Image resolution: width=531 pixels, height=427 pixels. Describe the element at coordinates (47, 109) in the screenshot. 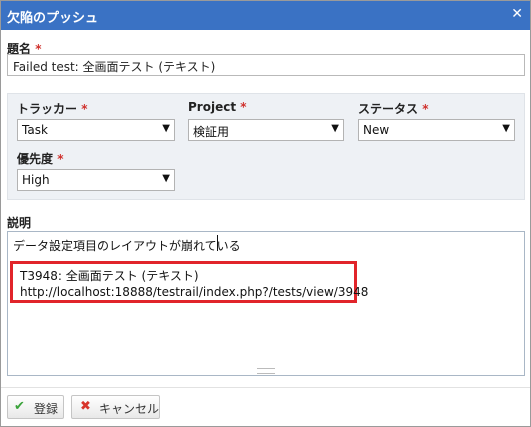

I see `tracker-label-text: トラッカー` at that location.